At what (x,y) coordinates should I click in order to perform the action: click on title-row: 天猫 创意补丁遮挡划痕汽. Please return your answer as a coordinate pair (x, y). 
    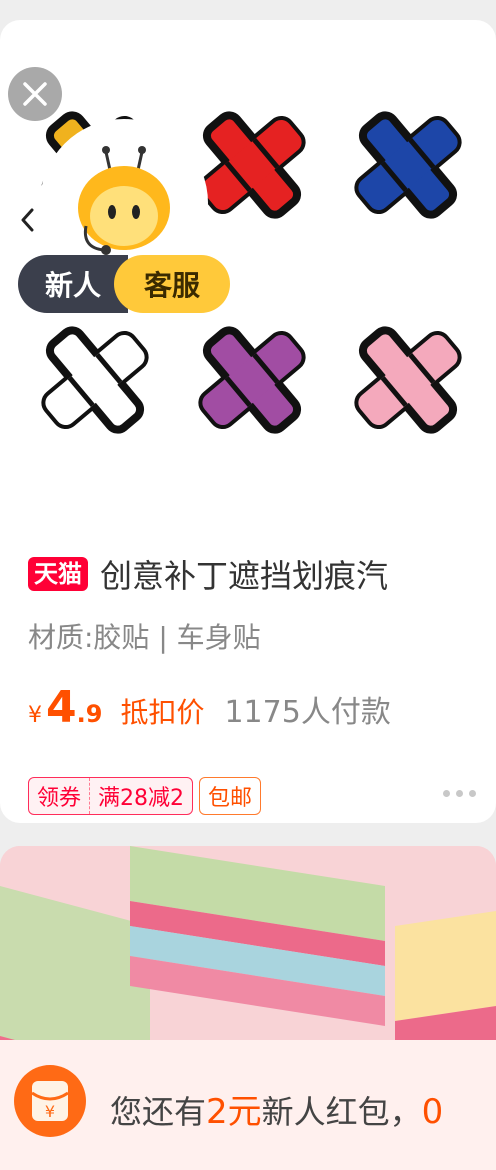
    Looking at the image, I should click on (262, 574).